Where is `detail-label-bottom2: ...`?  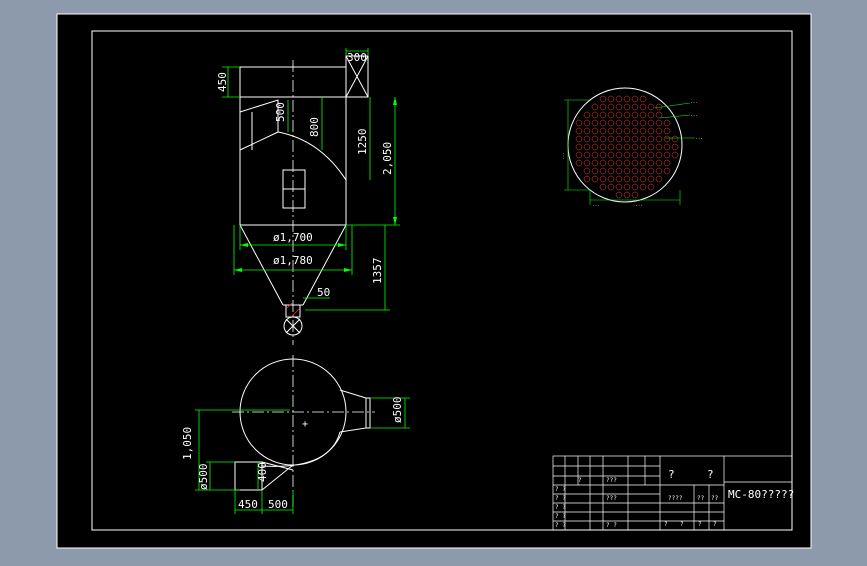 detail-label-bottom2: ... is located at coordinates (639, 205).